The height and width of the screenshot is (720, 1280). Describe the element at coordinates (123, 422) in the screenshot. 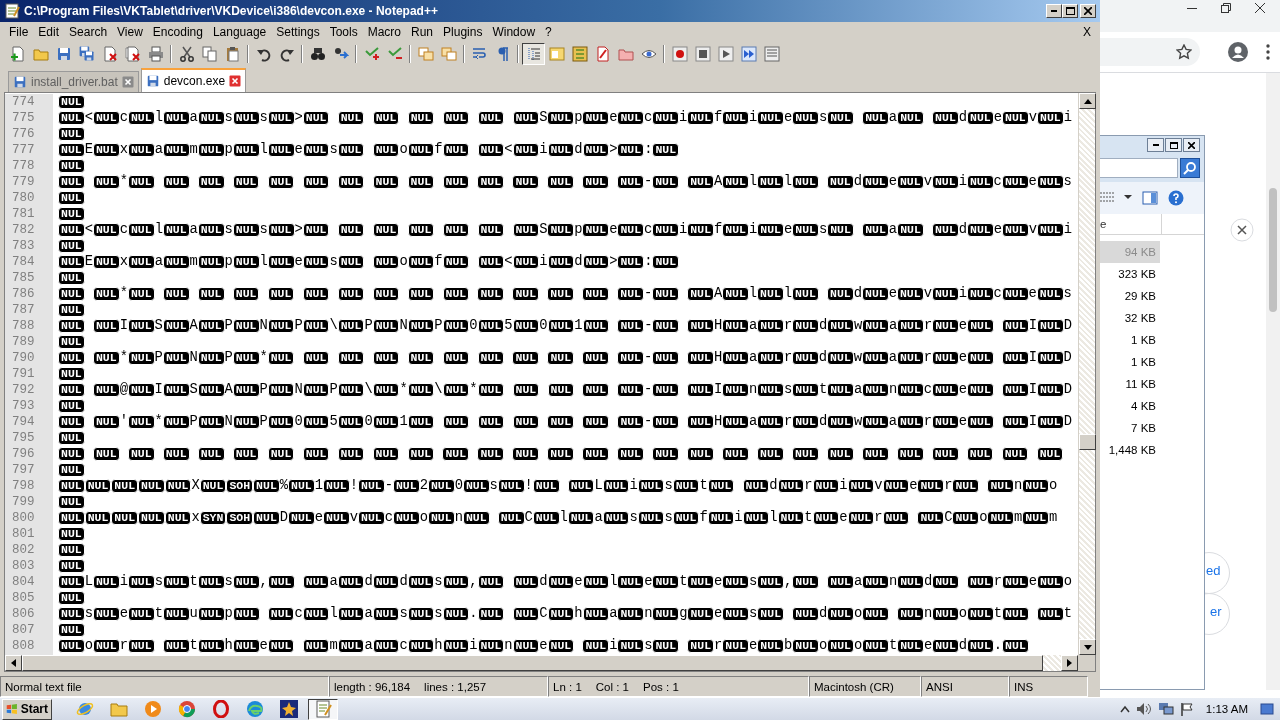

I see `code-text: '` at that location.